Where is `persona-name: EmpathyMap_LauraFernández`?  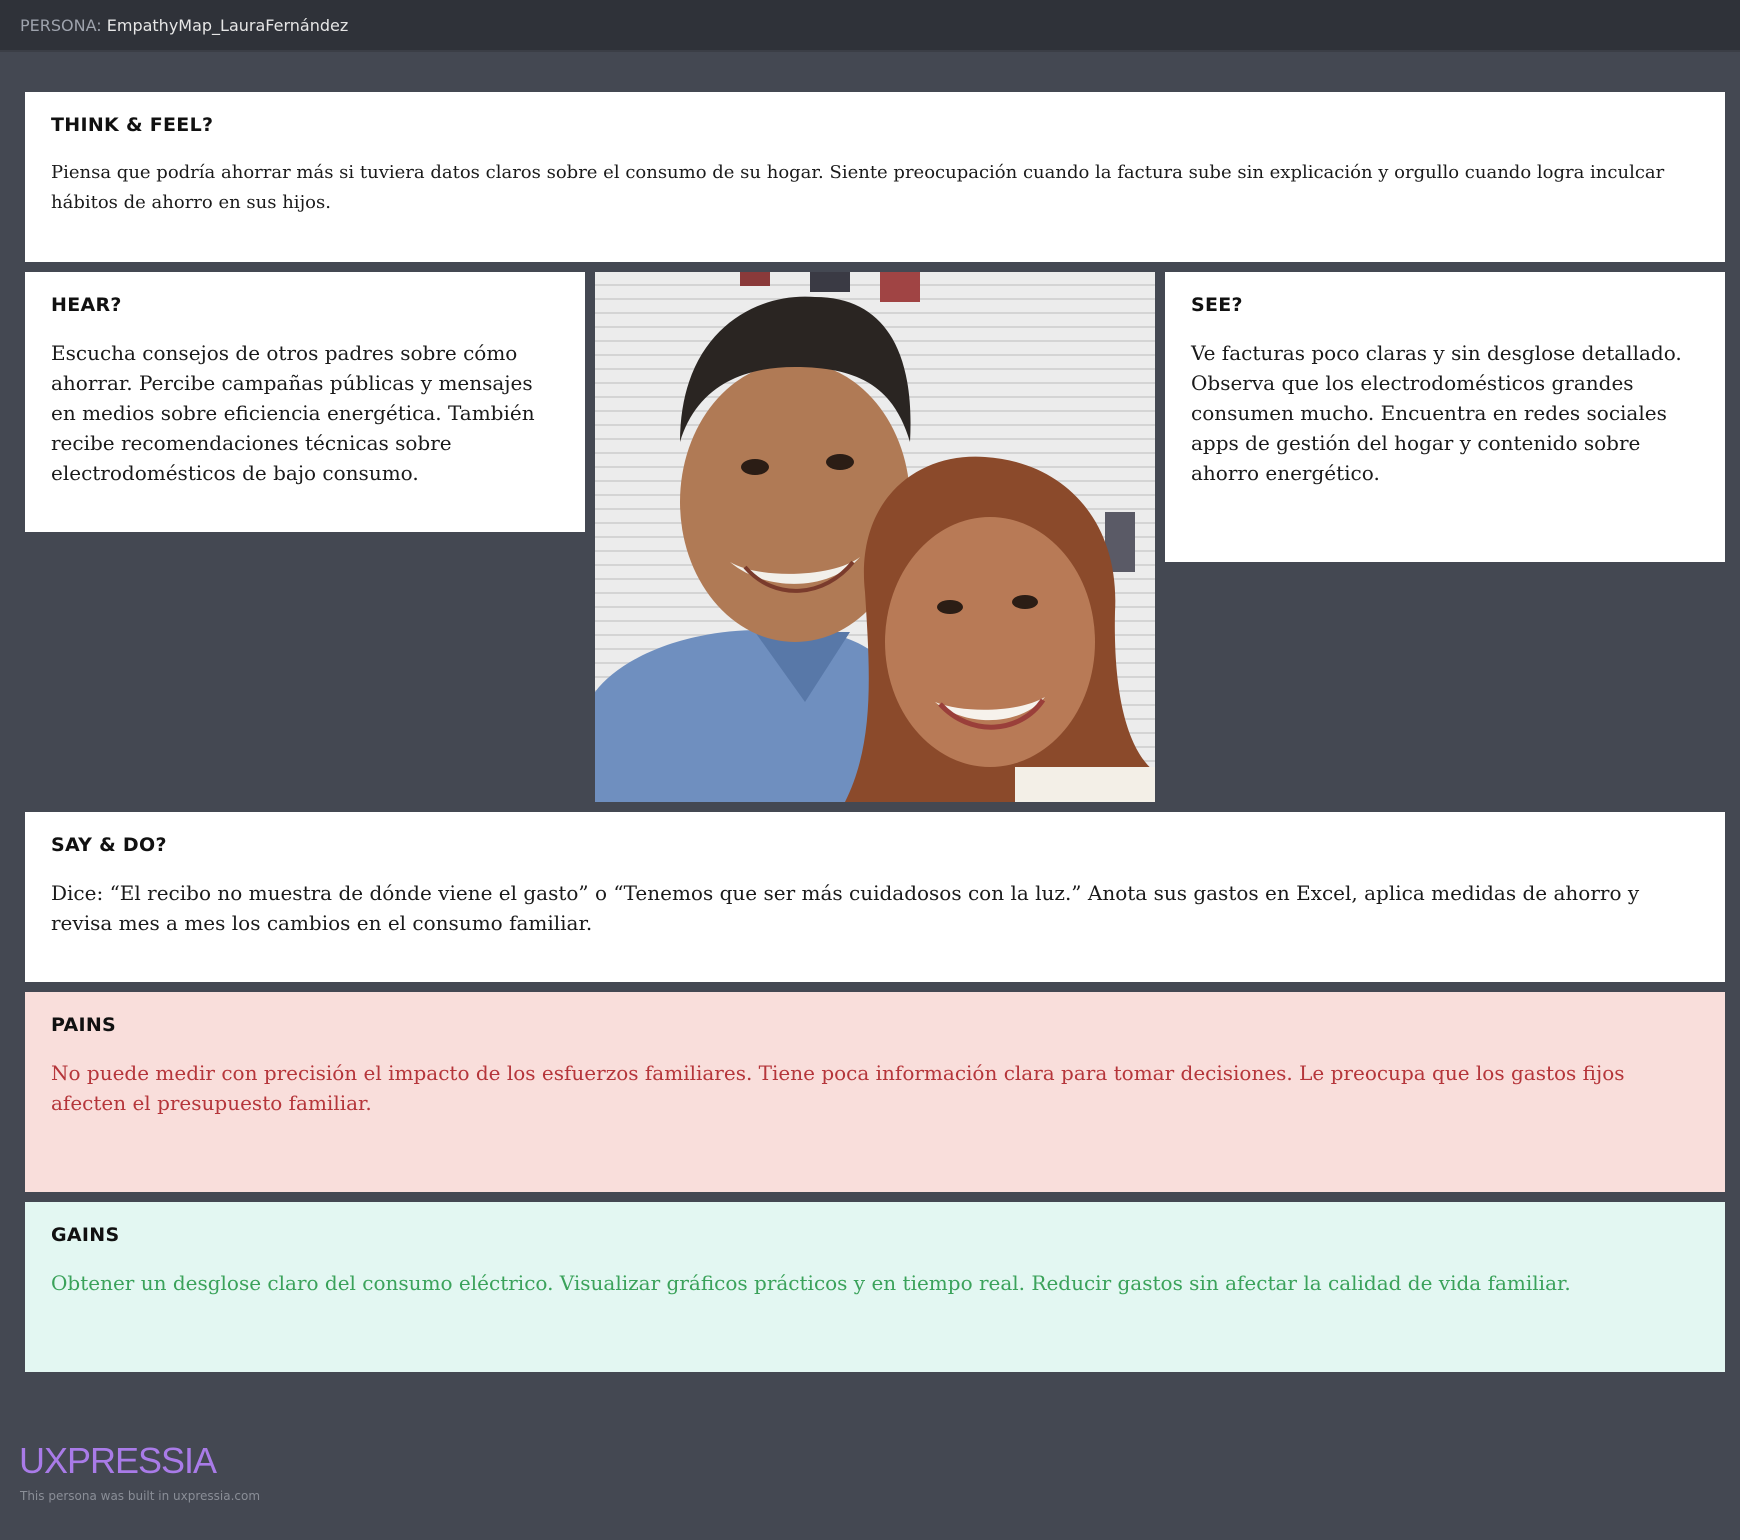 persona-name: EmpathyMap_LauraFernández is located at coordinates (227, 25).